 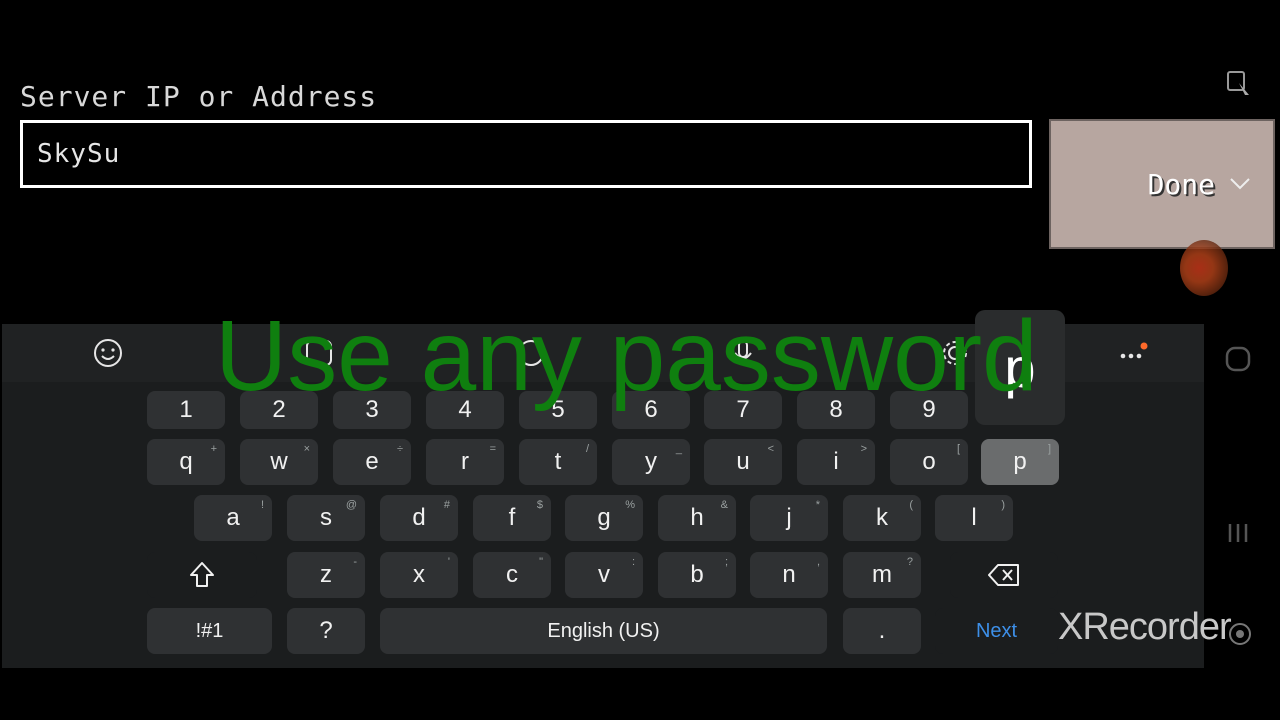 I want to click on key-alt: !, so click(x=262, y=505).